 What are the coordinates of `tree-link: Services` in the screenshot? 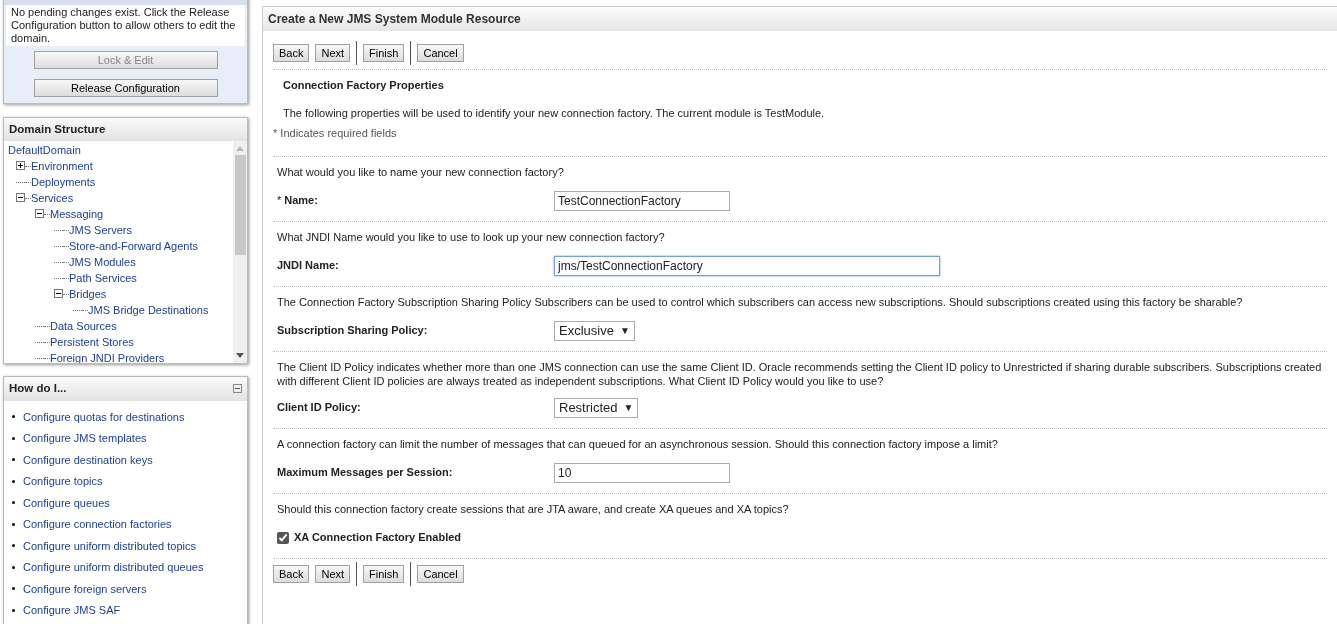 It's located at (52, 198).